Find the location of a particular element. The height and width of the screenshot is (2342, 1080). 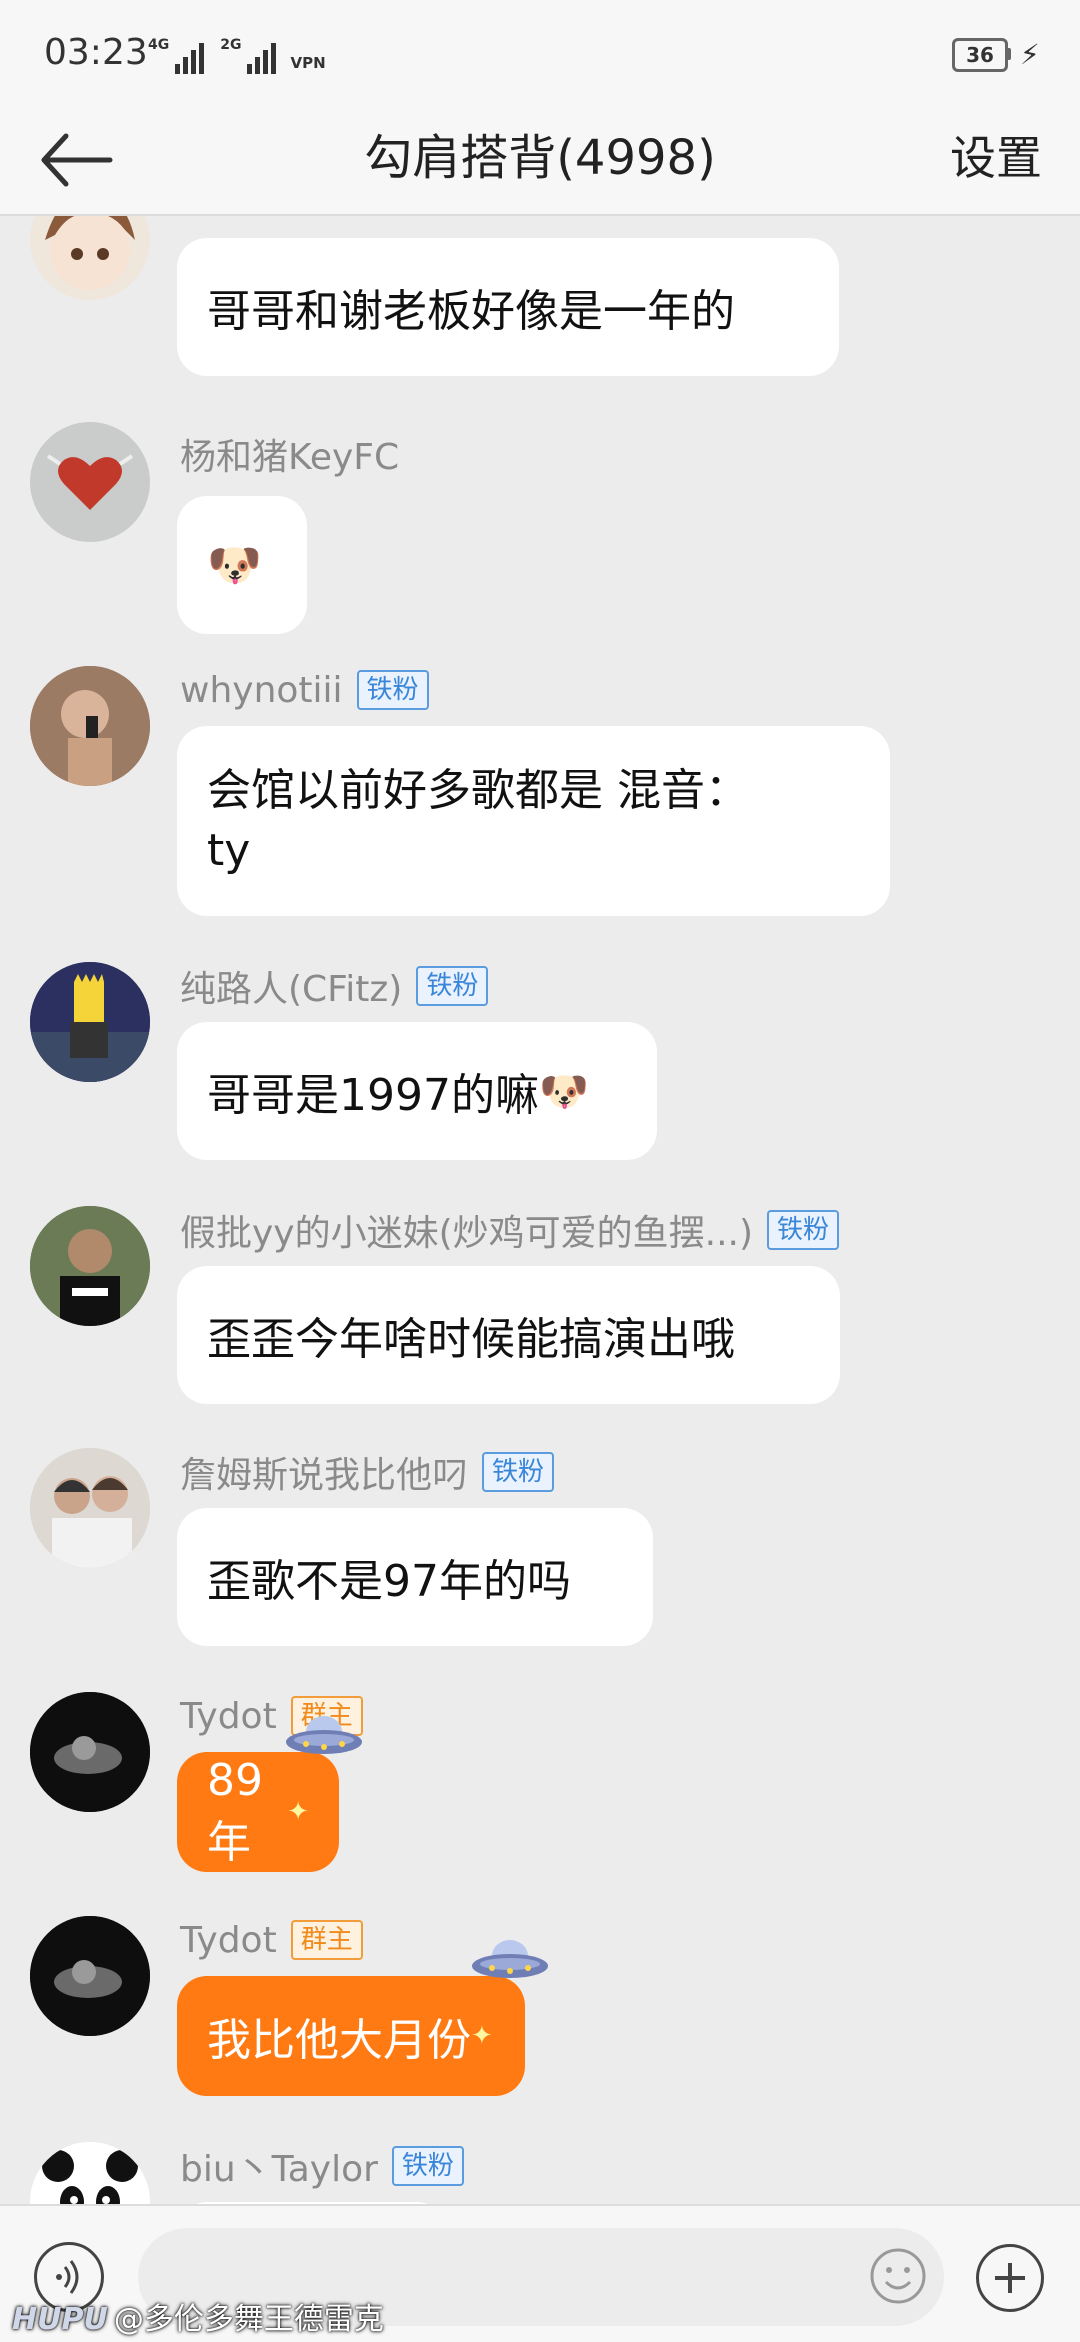

message-bubble: 哥哥是1997的嘛 🐶 is located at coordinates (417, 1091).